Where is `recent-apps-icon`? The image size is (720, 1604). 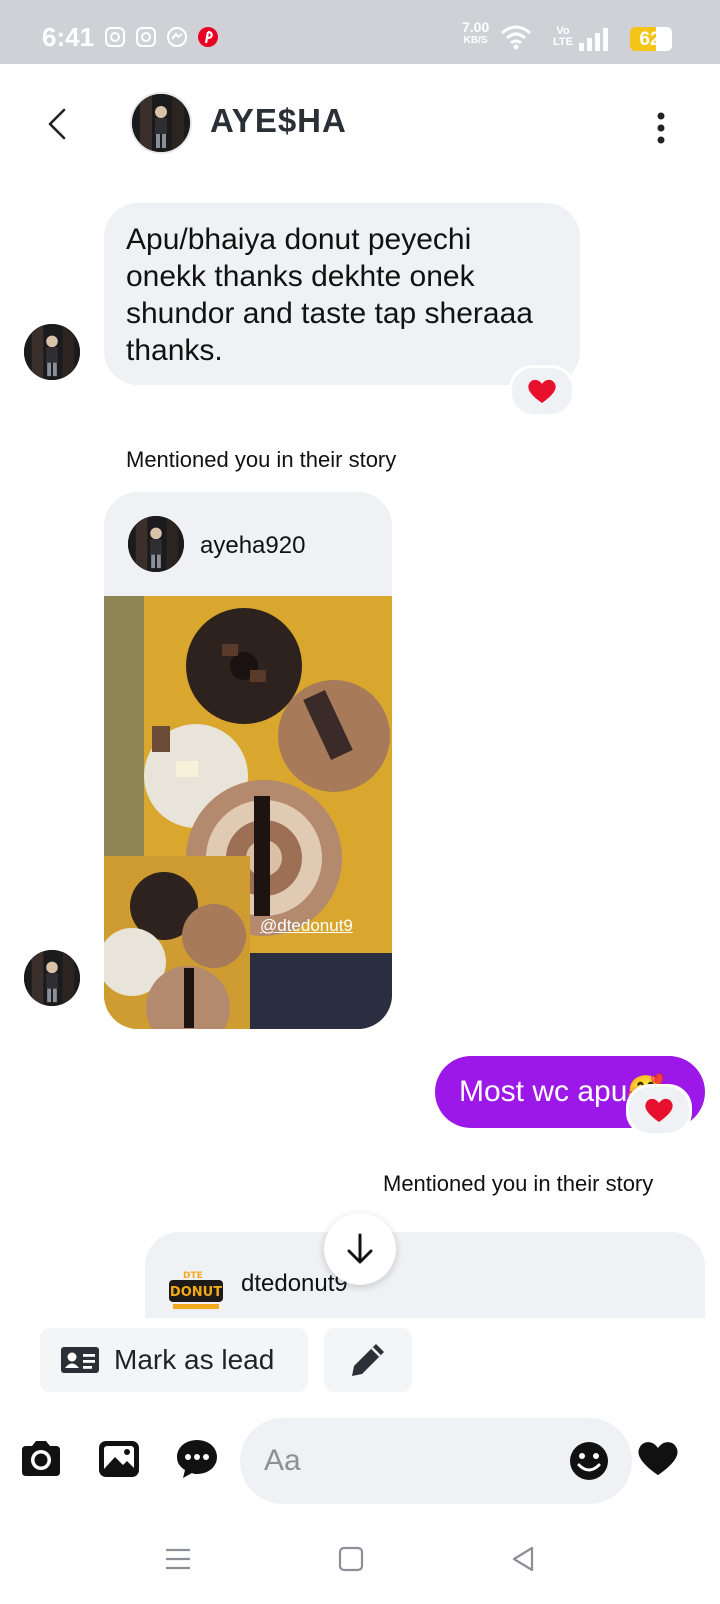
recent-apps-icon is located at coordinates (178, 1559).